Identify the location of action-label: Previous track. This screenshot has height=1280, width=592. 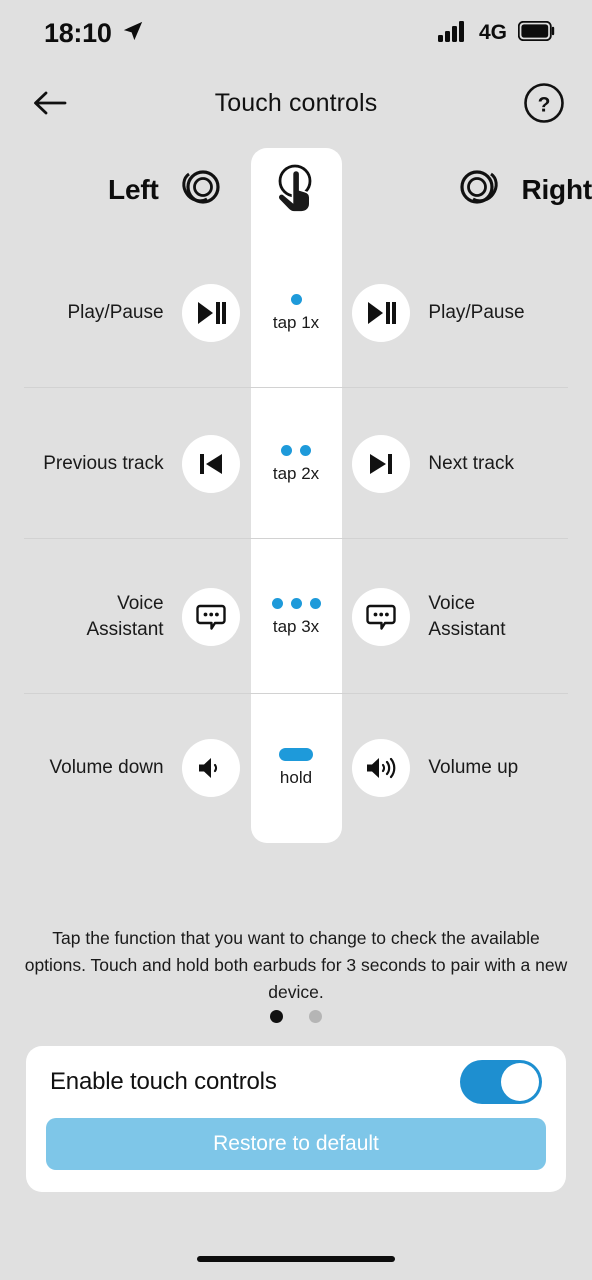
(103, 464).